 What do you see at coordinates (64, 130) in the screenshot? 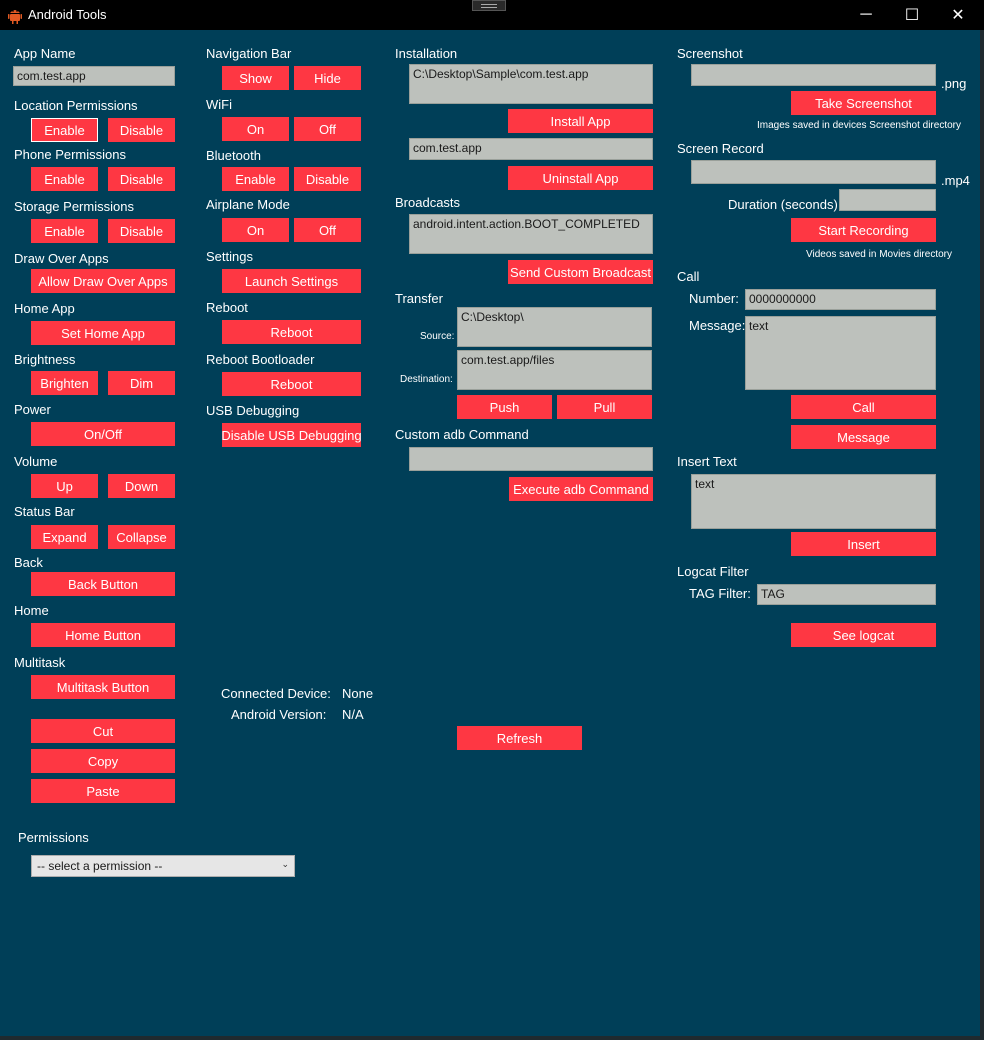
I see `location-enable-button: Enable` at bounding box center [64, 130].